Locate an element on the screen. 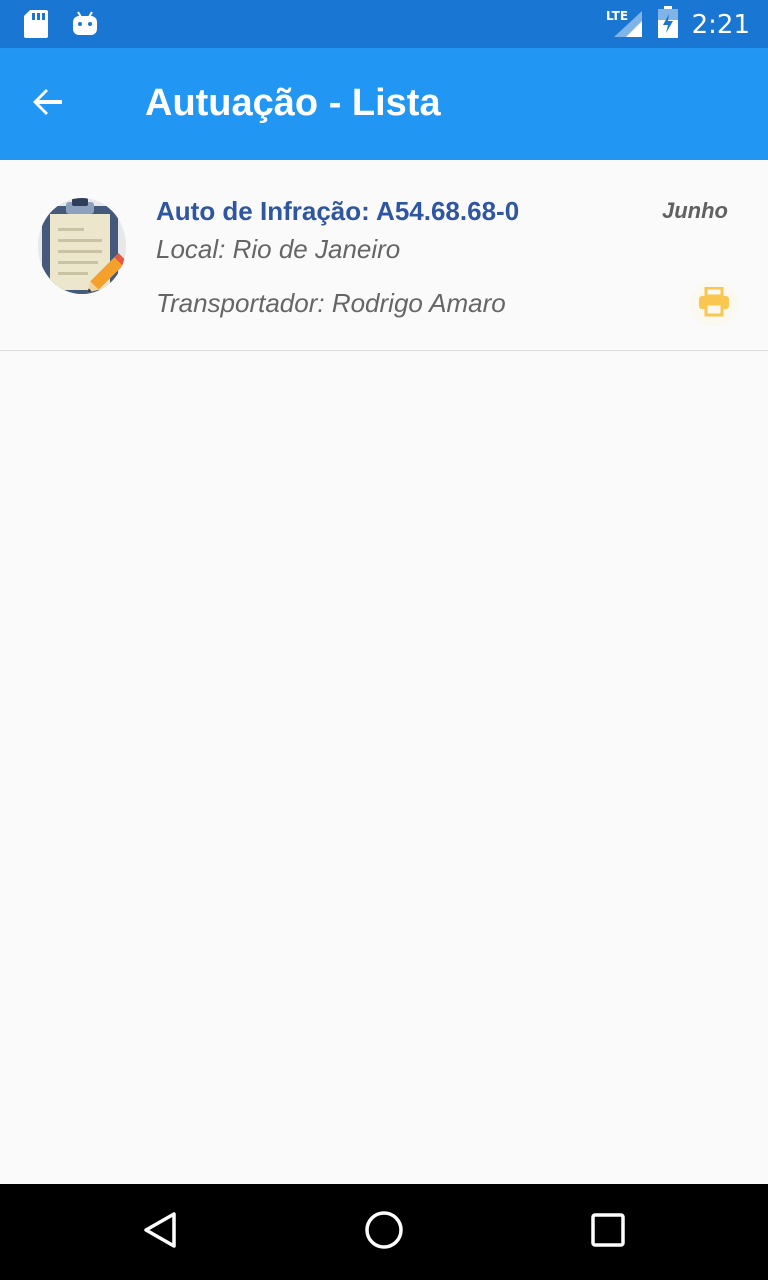 Image resolution: width=768 pixels, height=1280 pixels. home-circle-icon is located at coordinates (384, 1232).